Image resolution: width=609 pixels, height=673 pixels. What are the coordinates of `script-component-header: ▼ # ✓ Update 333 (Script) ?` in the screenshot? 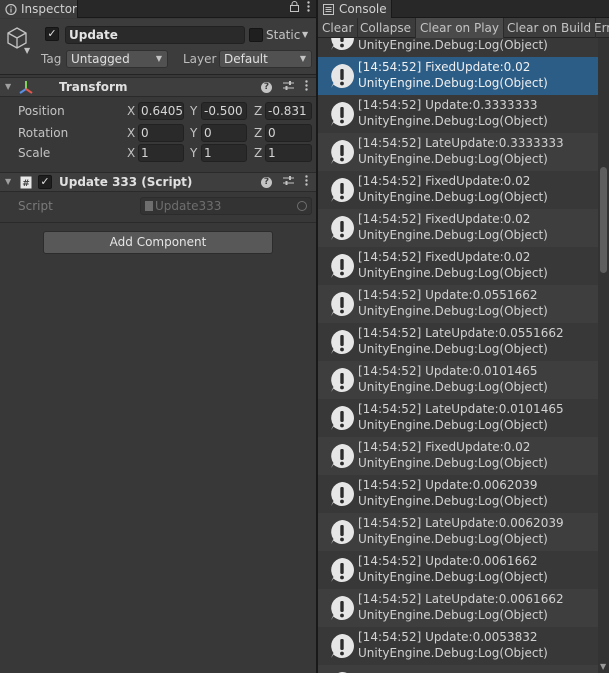 It's located at (158, 182).